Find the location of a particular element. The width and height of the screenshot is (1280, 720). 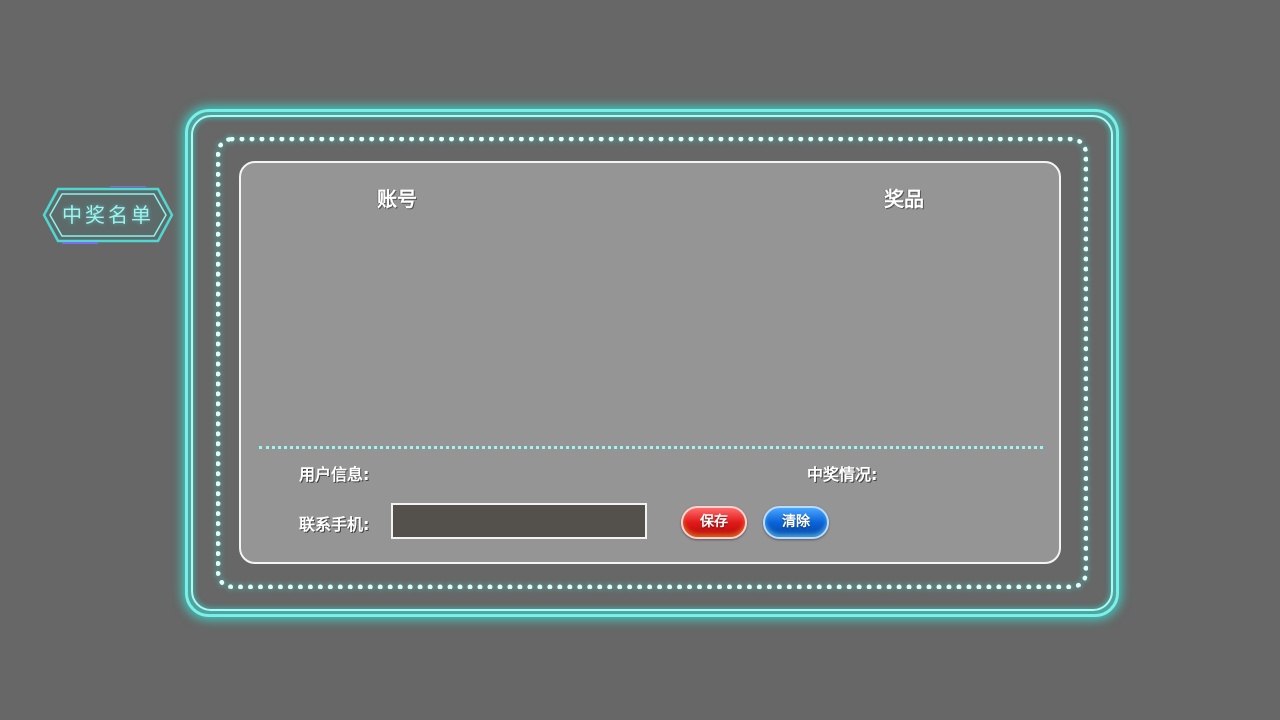

phone-label: 联系手机: is located at coordinates (334, 524).